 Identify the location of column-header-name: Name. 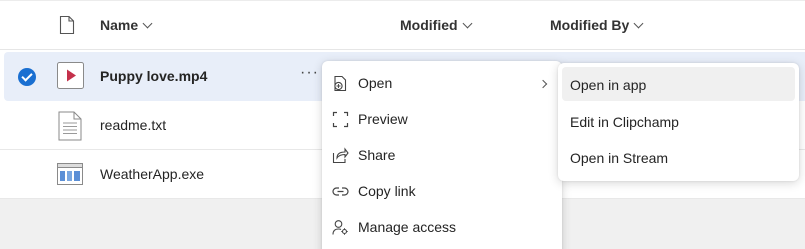
(126, 25).